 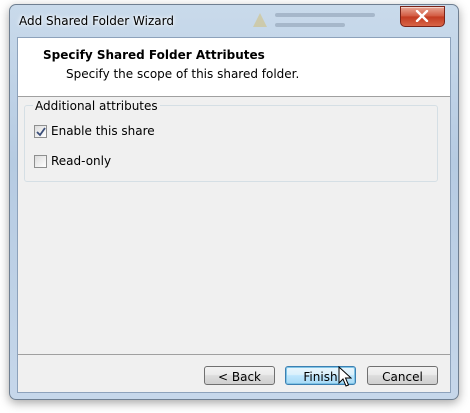 What do you see at coordinates (402, 375) in the screenshot?
I see `cancel-button: Cancel` at bounding box center [402, 375].